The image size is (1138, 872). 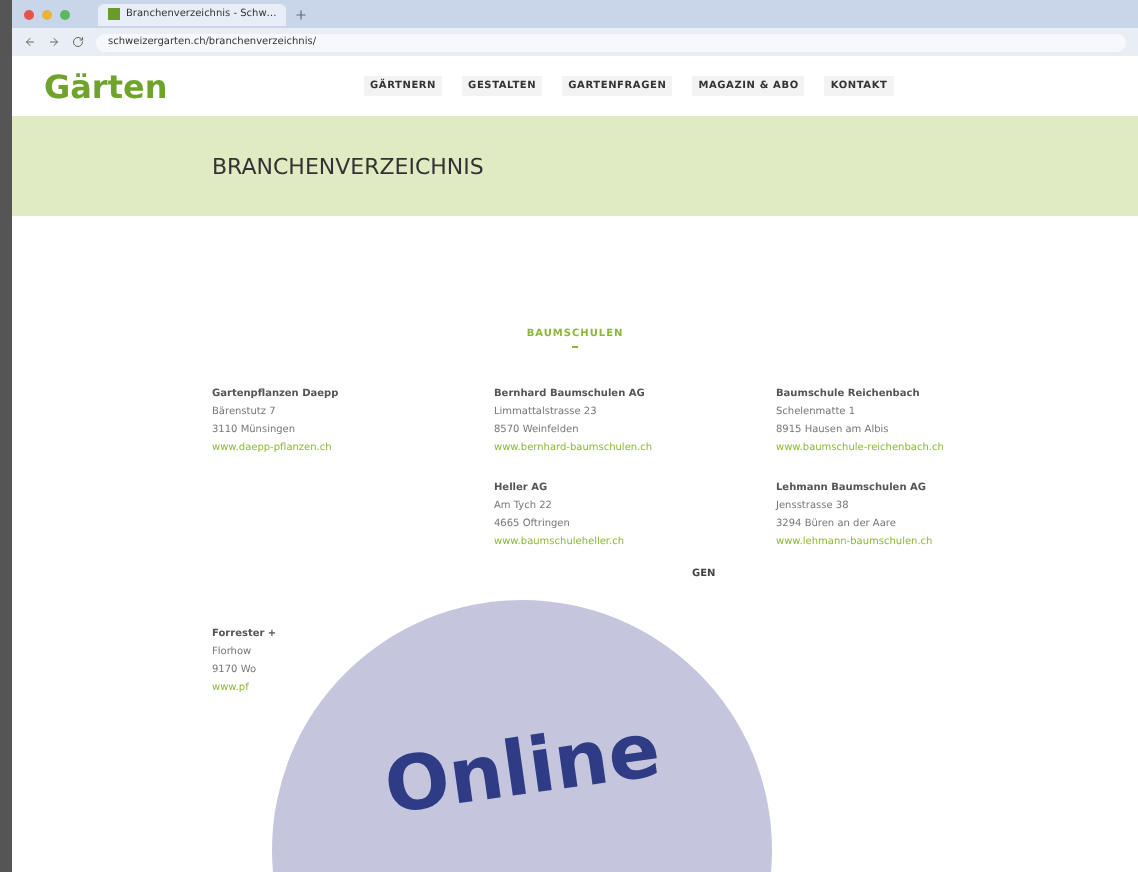 I want to click on badge-text: Online, so click(x=521, y=768).